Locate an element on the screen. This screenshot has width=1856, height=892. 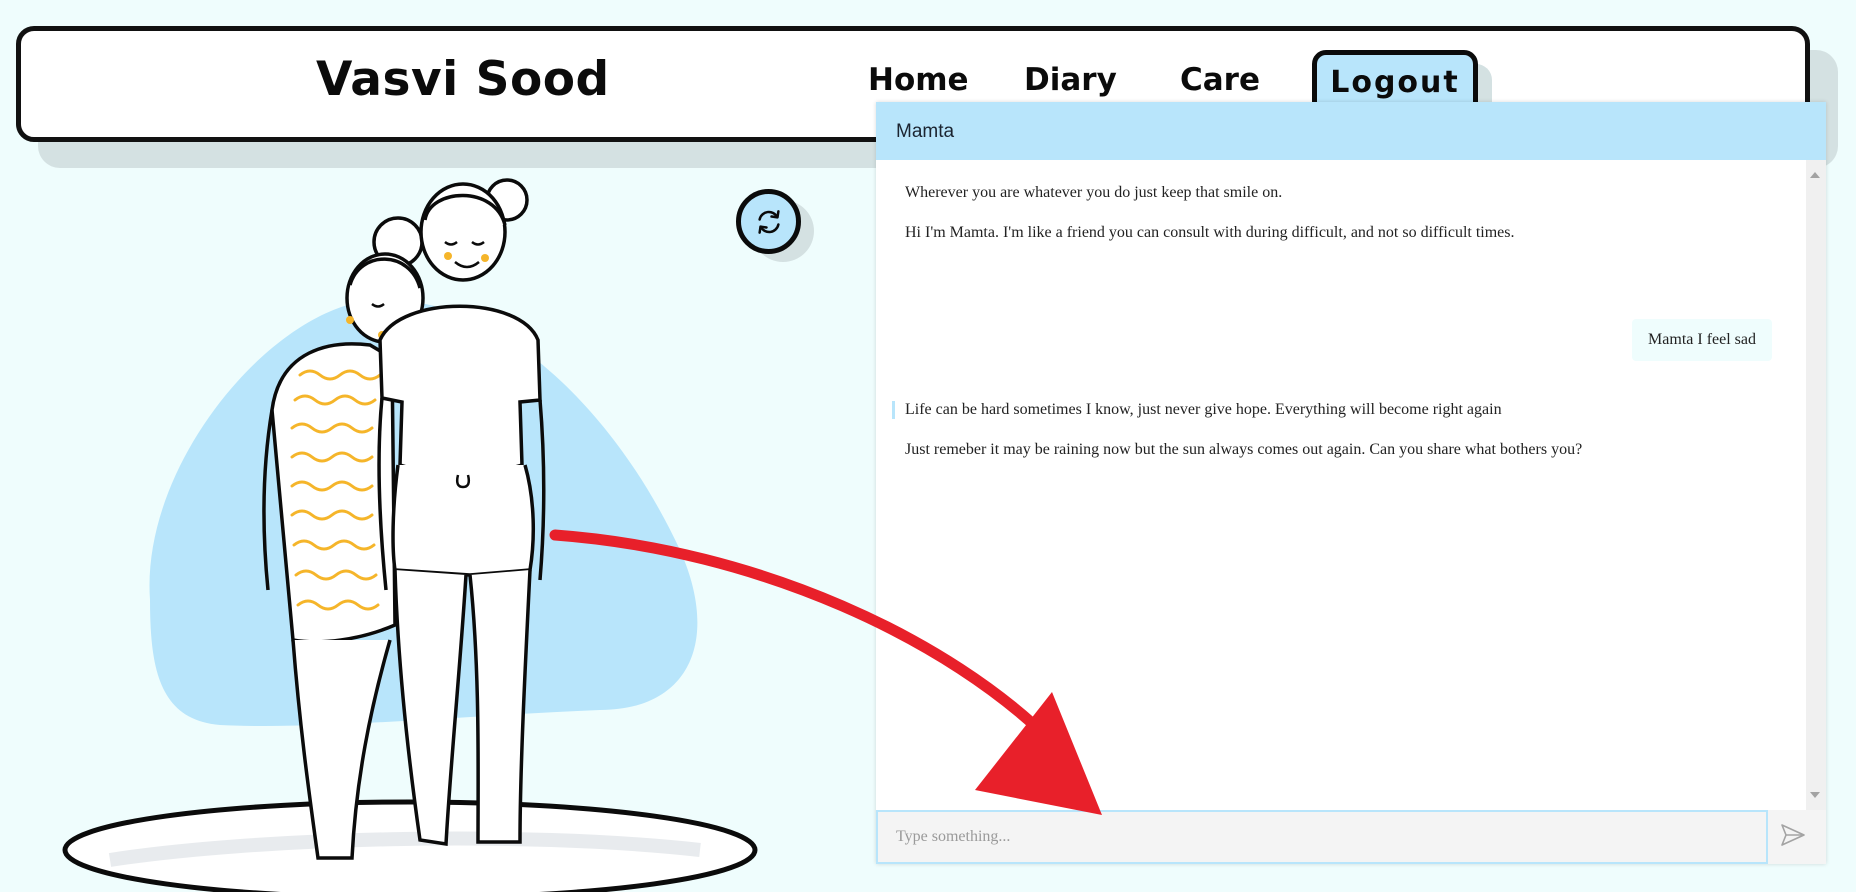
nav-diary-link: Diary is located at coordinates (1070, 80).